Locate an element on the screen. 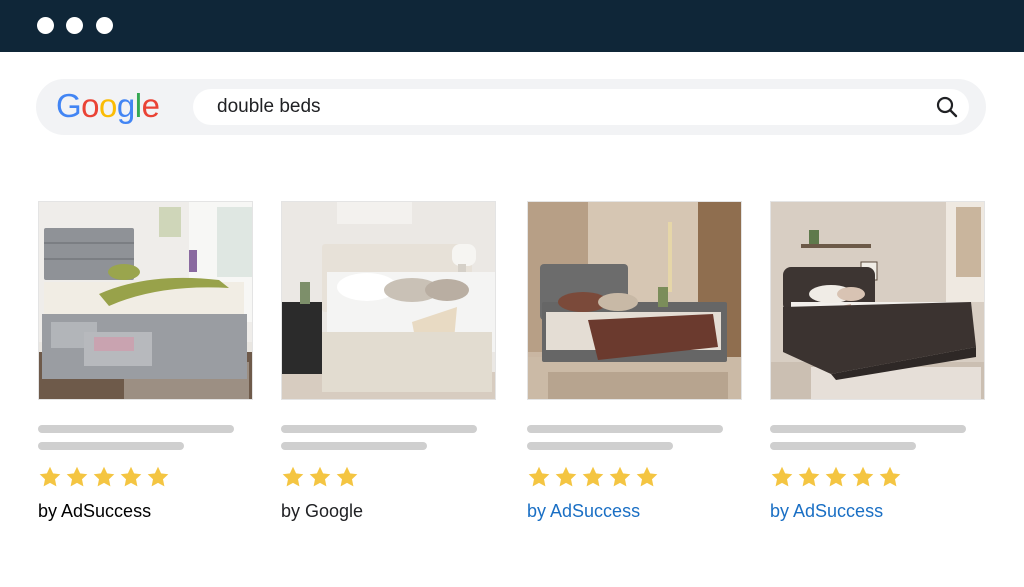  google-logo: Google is located at coordinates (108, 105).